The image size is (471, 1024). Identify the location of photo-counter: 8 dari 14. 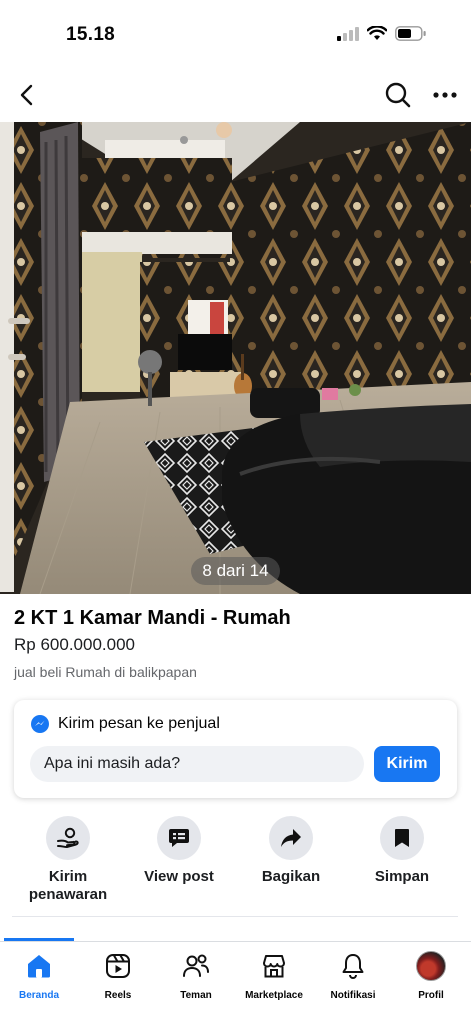
(235, 571).